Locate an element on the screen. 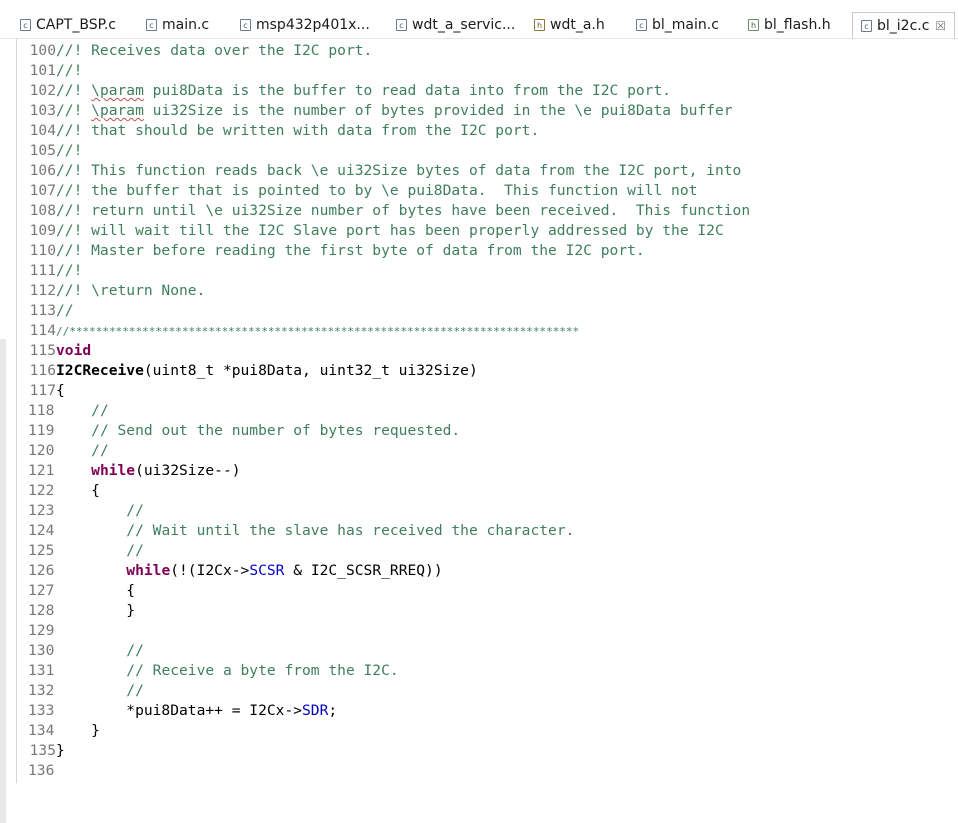 The image size is (958, 823). line-number: 124 is located at coordinates (41, 530).